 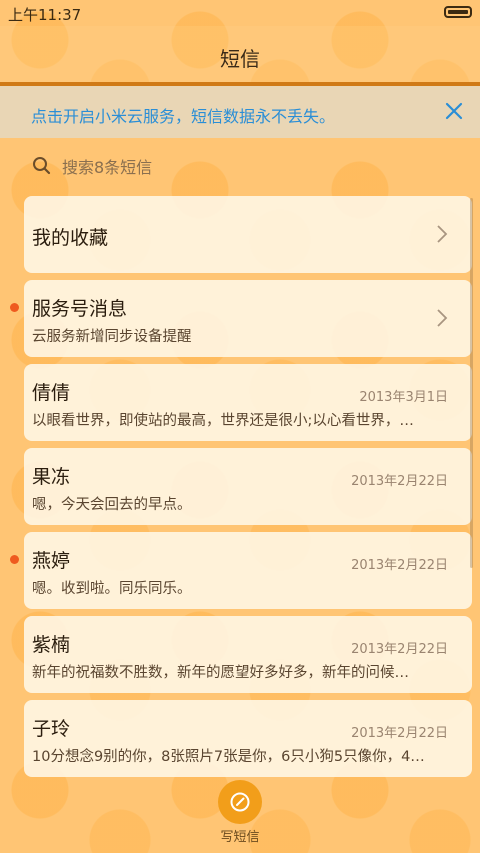 What do you see at coordinates (51, 729) in the screenshot?
I see `item-name: 子玲` at bounding box center [51, 729].